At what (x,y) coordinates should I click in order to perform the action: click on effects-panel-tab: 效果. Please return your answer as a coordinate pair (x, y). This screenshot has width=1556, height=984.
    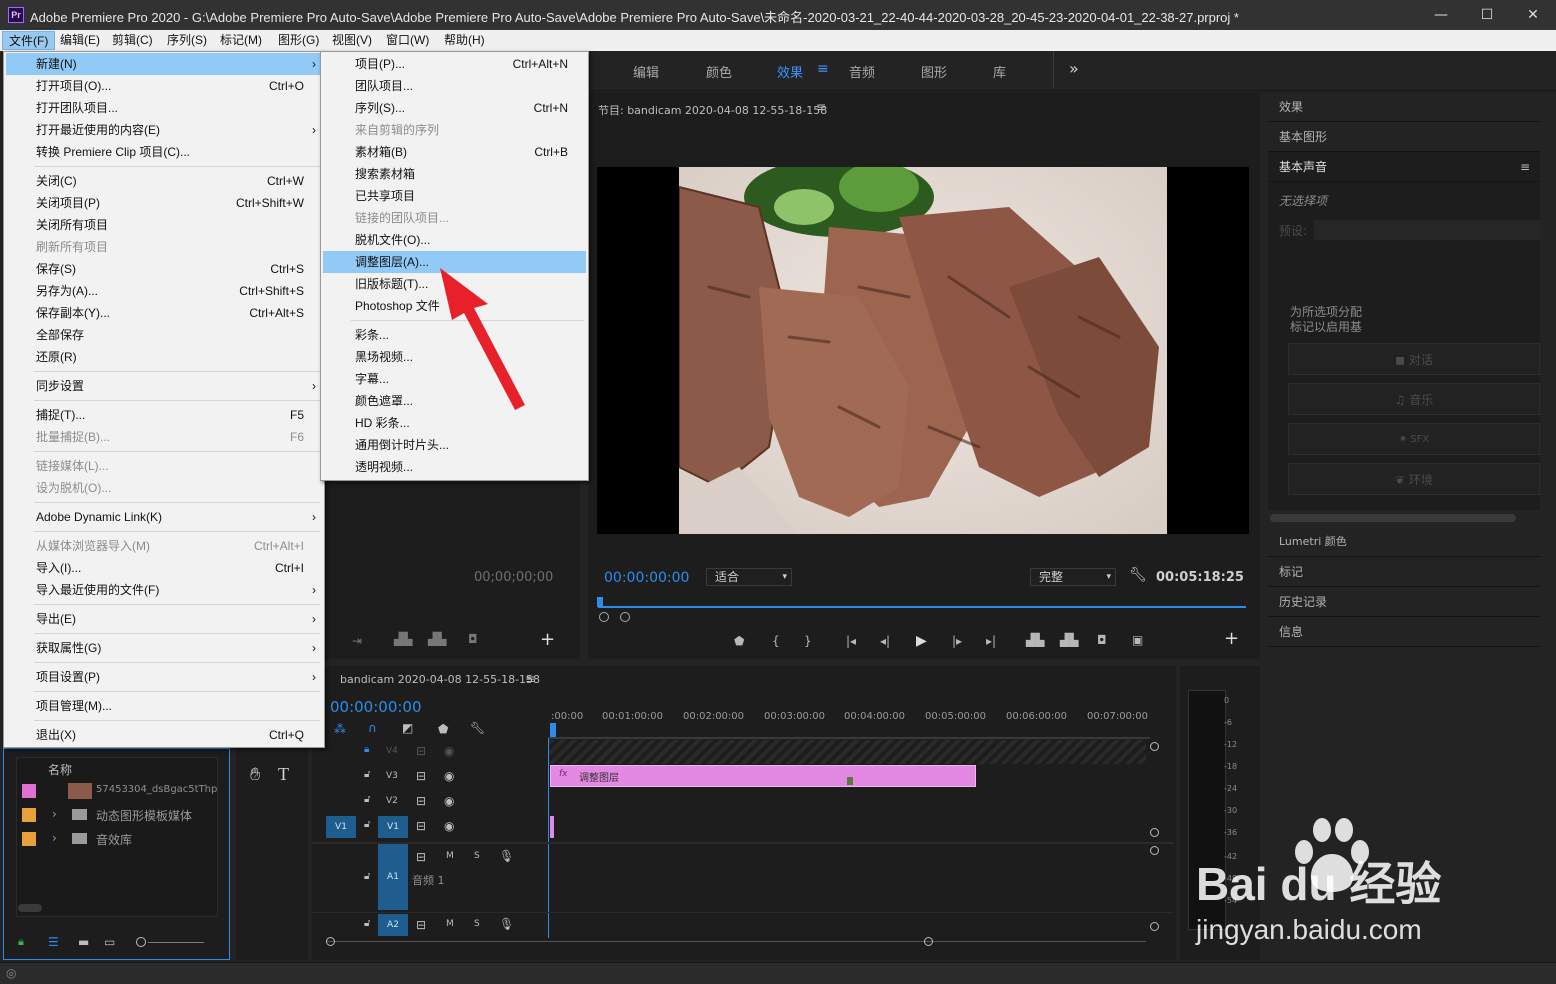
    Looking at the image, I should click on (1404, 107).